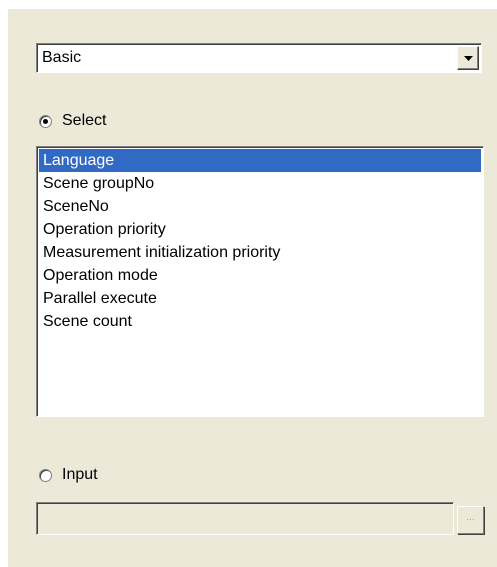 The width and height of the screenshot is (497, 567). Describe the element at coordinates (259, 58) in the screenshot. I see `category-dropdown: Basic` at that location.